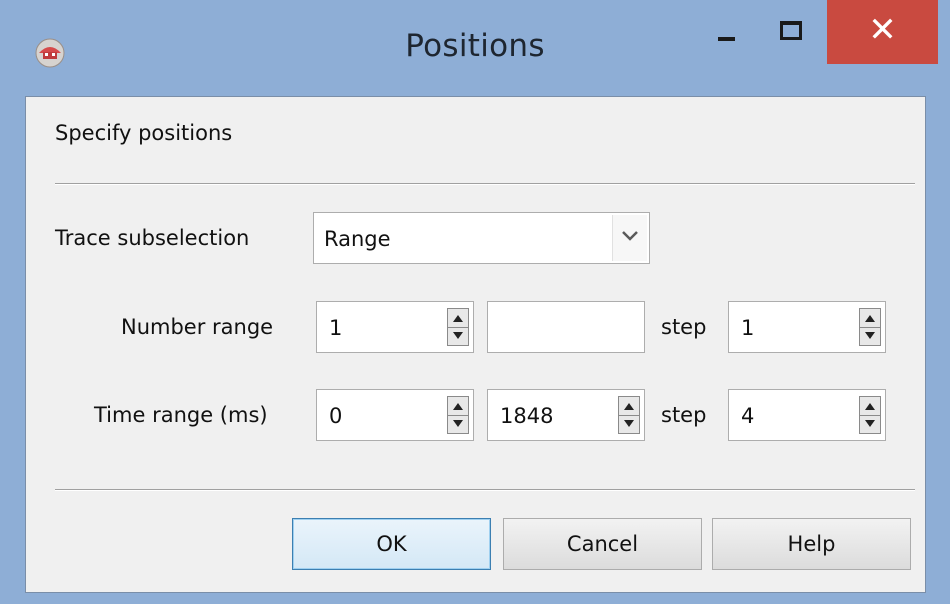 The width and height of the screenshot is (950, 604). I want to click on close-button: ✕, so click(882, 32).